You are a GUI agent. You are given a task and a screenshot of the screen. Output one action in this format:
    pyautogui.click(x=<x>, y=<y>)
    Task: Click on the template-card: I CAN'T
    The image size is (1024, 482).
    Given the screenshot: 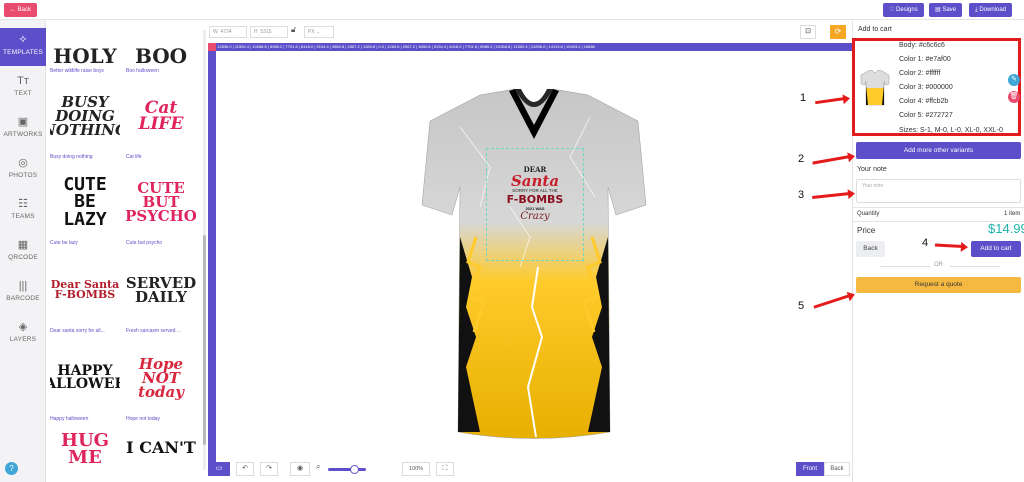 What is the action you would take?
    pyautogui.click(x=161, y=454)
    